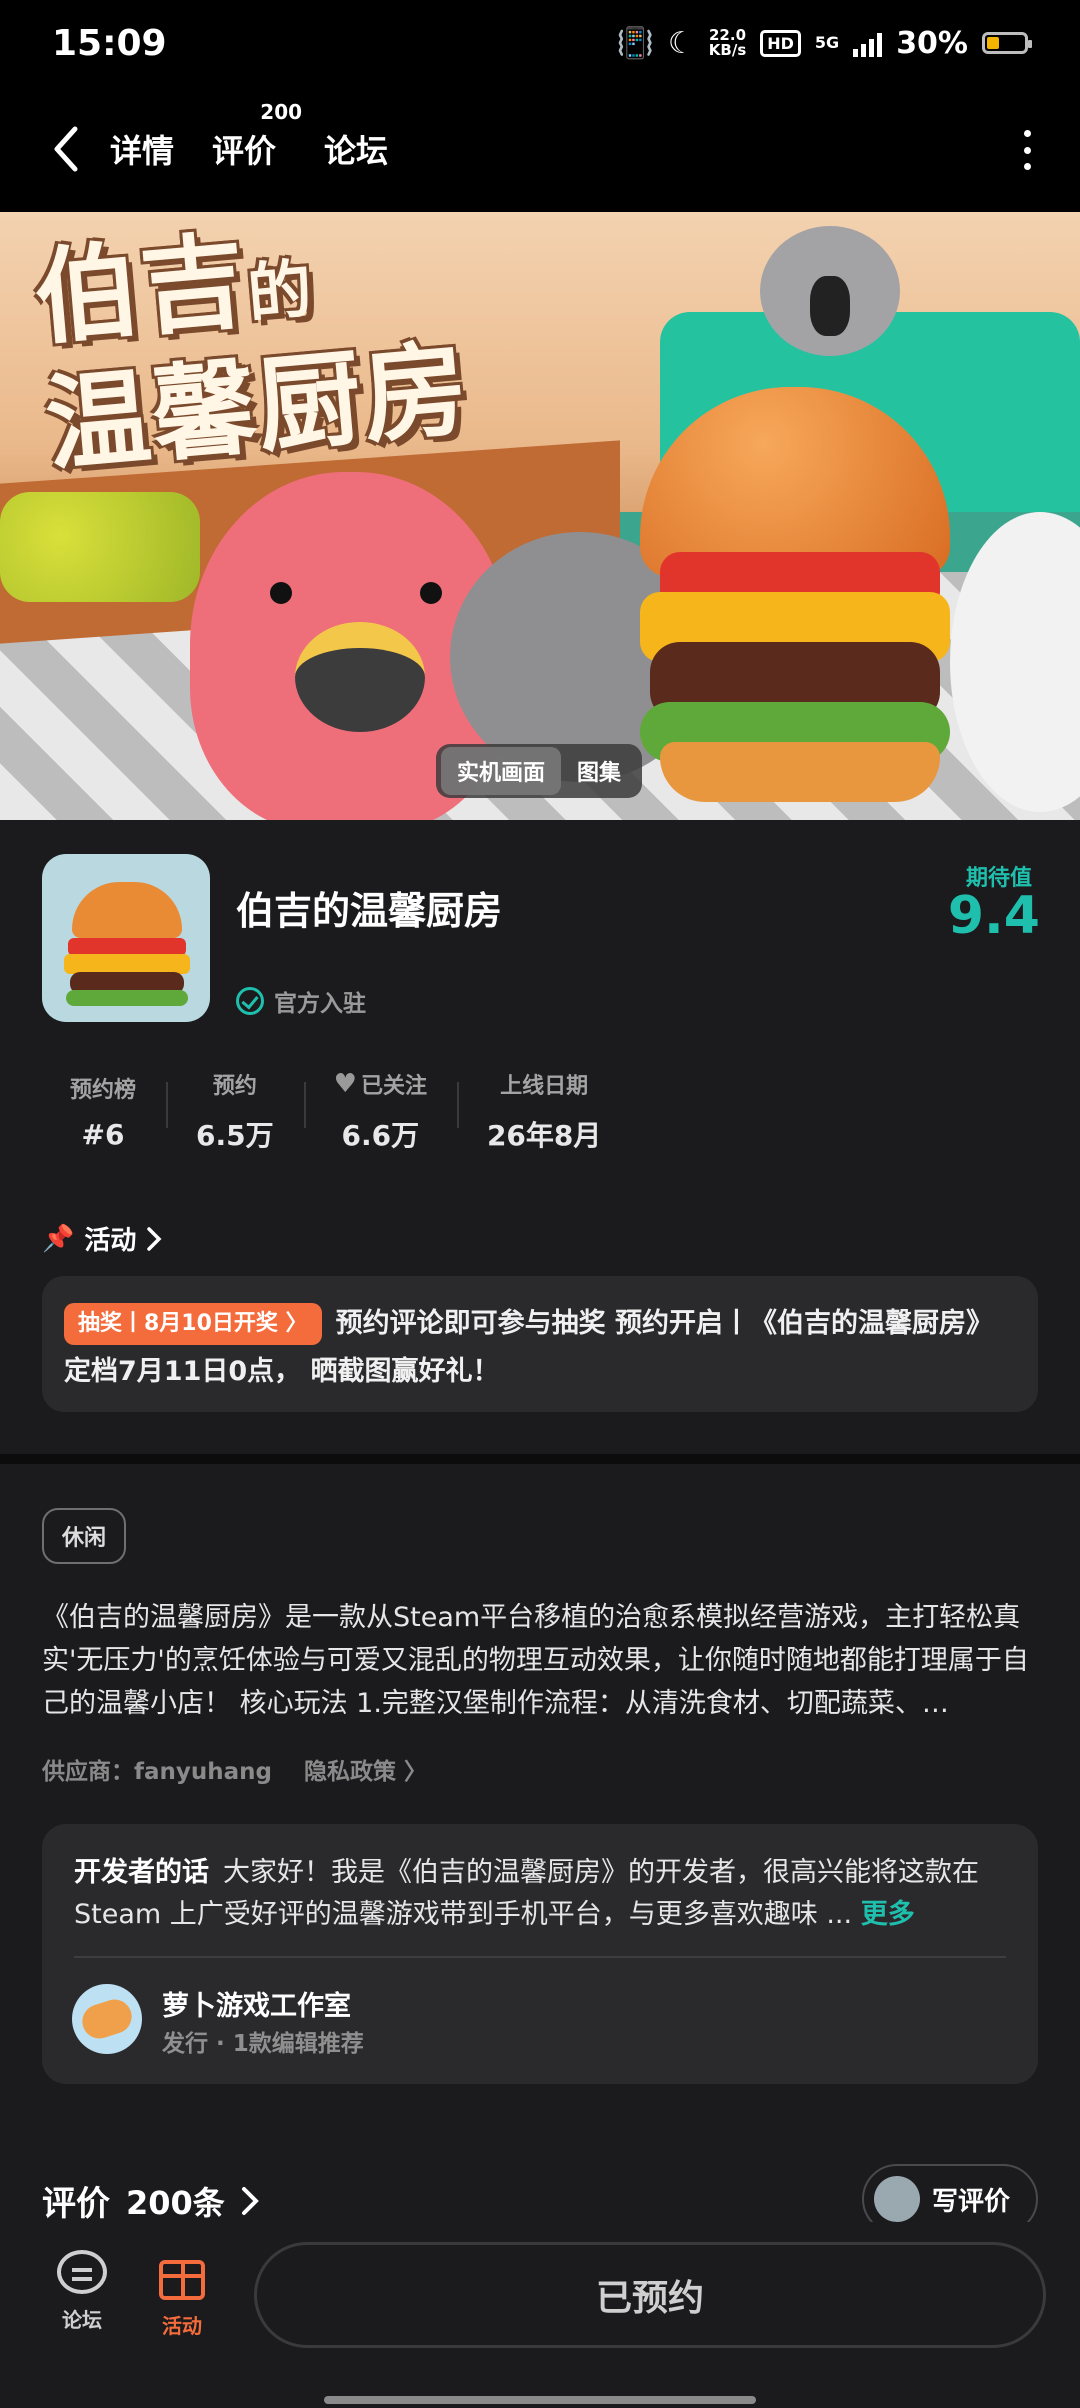  What do you see at coordinates (281, 112) in the screenshot?
I see `tab-reviews-badge: 200` at bounding box center [281, 112].